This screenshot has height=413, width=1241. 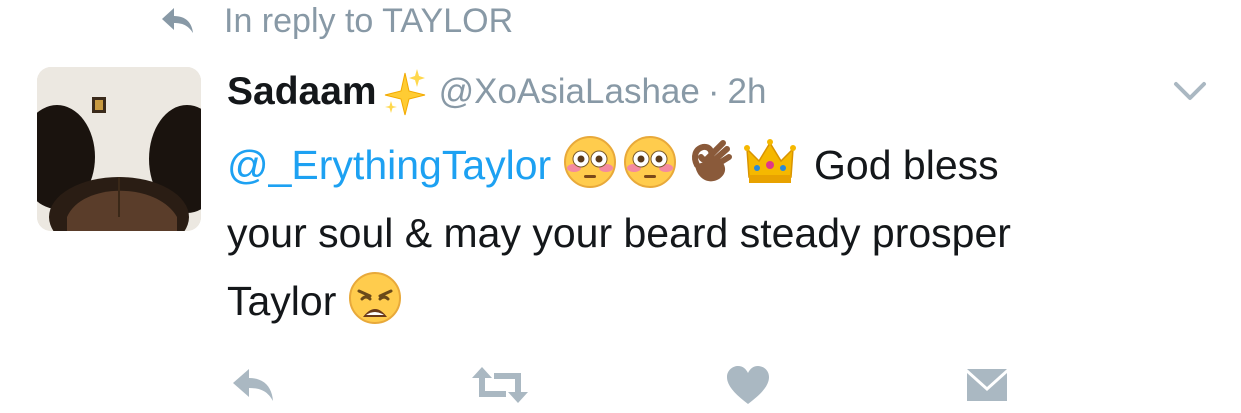 I want to click on reply-context-label: In reply to TAYLOR, so click(x=369, y=20).